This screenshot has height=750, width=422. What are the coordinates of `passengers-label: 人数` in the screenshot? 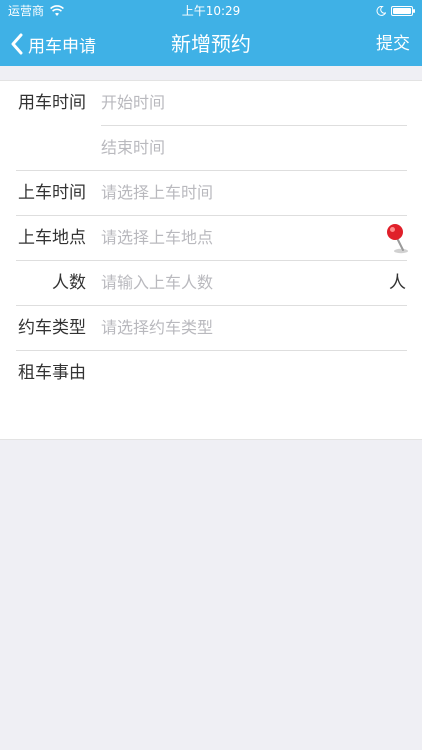 It's located at (69, 283).